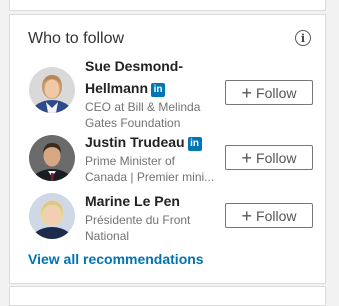 The width and height of the screenshot is (339, 306). What do you see at coordinates (117, 88) in the screenshot?
I see `person-name-line2: Hellmann` at bounding box center [117, 88].